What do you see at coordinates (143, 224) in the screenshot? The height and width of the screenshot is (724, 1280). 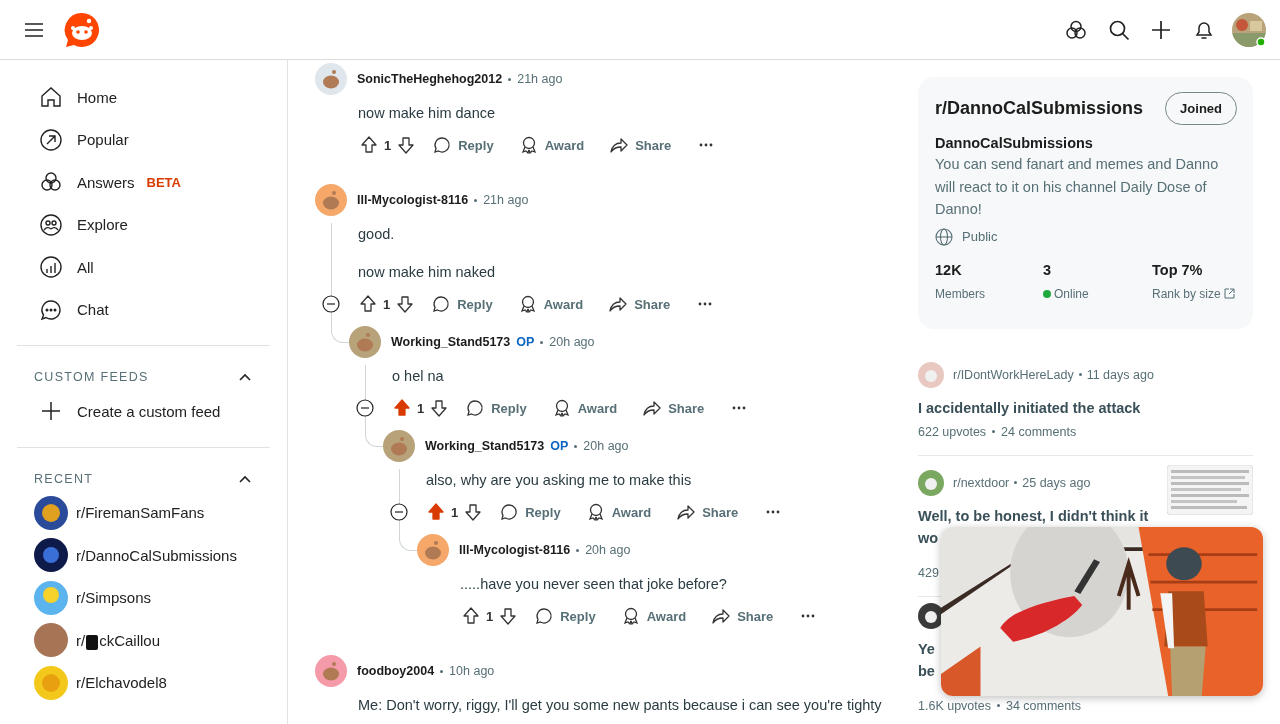 I see `nav-item: Explore` at bounding box center [143, 224].